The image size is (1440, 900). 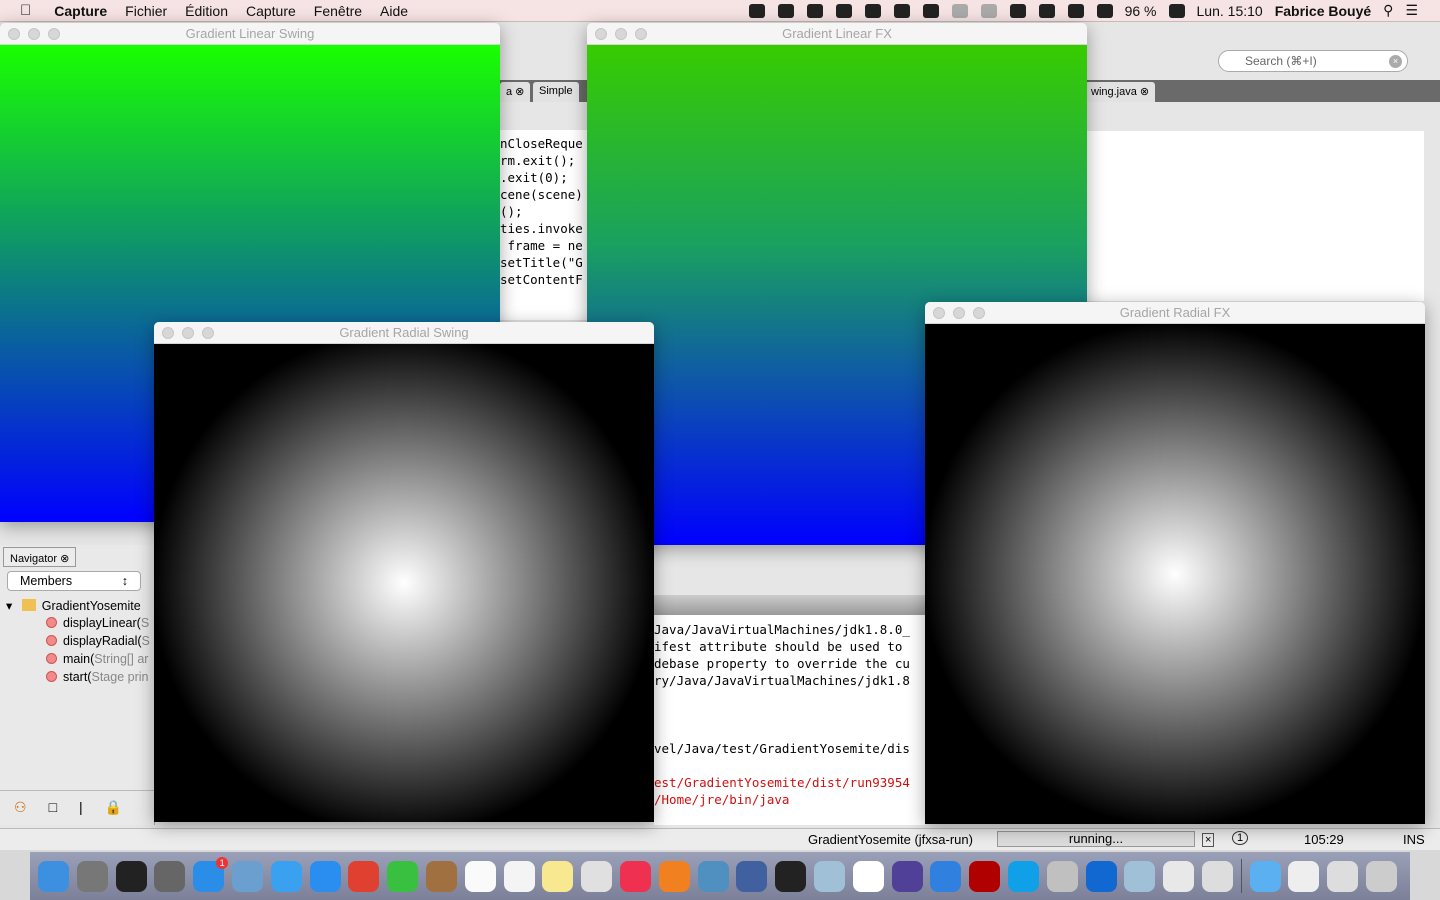 I want to click on code-line: ();, so click(x=511, y=211).